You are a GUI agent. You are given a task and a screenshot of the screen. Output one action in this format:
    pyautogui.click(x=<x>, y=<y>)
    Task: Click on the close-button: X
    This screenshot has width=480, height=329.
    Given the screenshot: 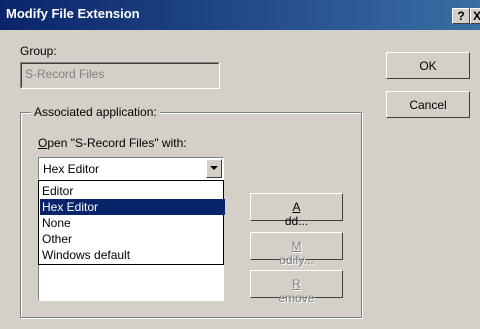 What is the action you would take?
    pyautogui.click(x=475, y=16)
    